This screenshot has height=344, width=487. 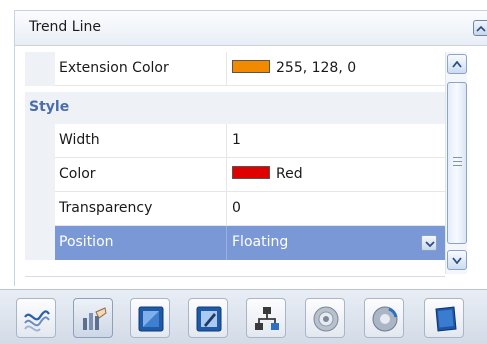 I want to click on property-value: 255, 128, 0, so click(x=294, y=68).